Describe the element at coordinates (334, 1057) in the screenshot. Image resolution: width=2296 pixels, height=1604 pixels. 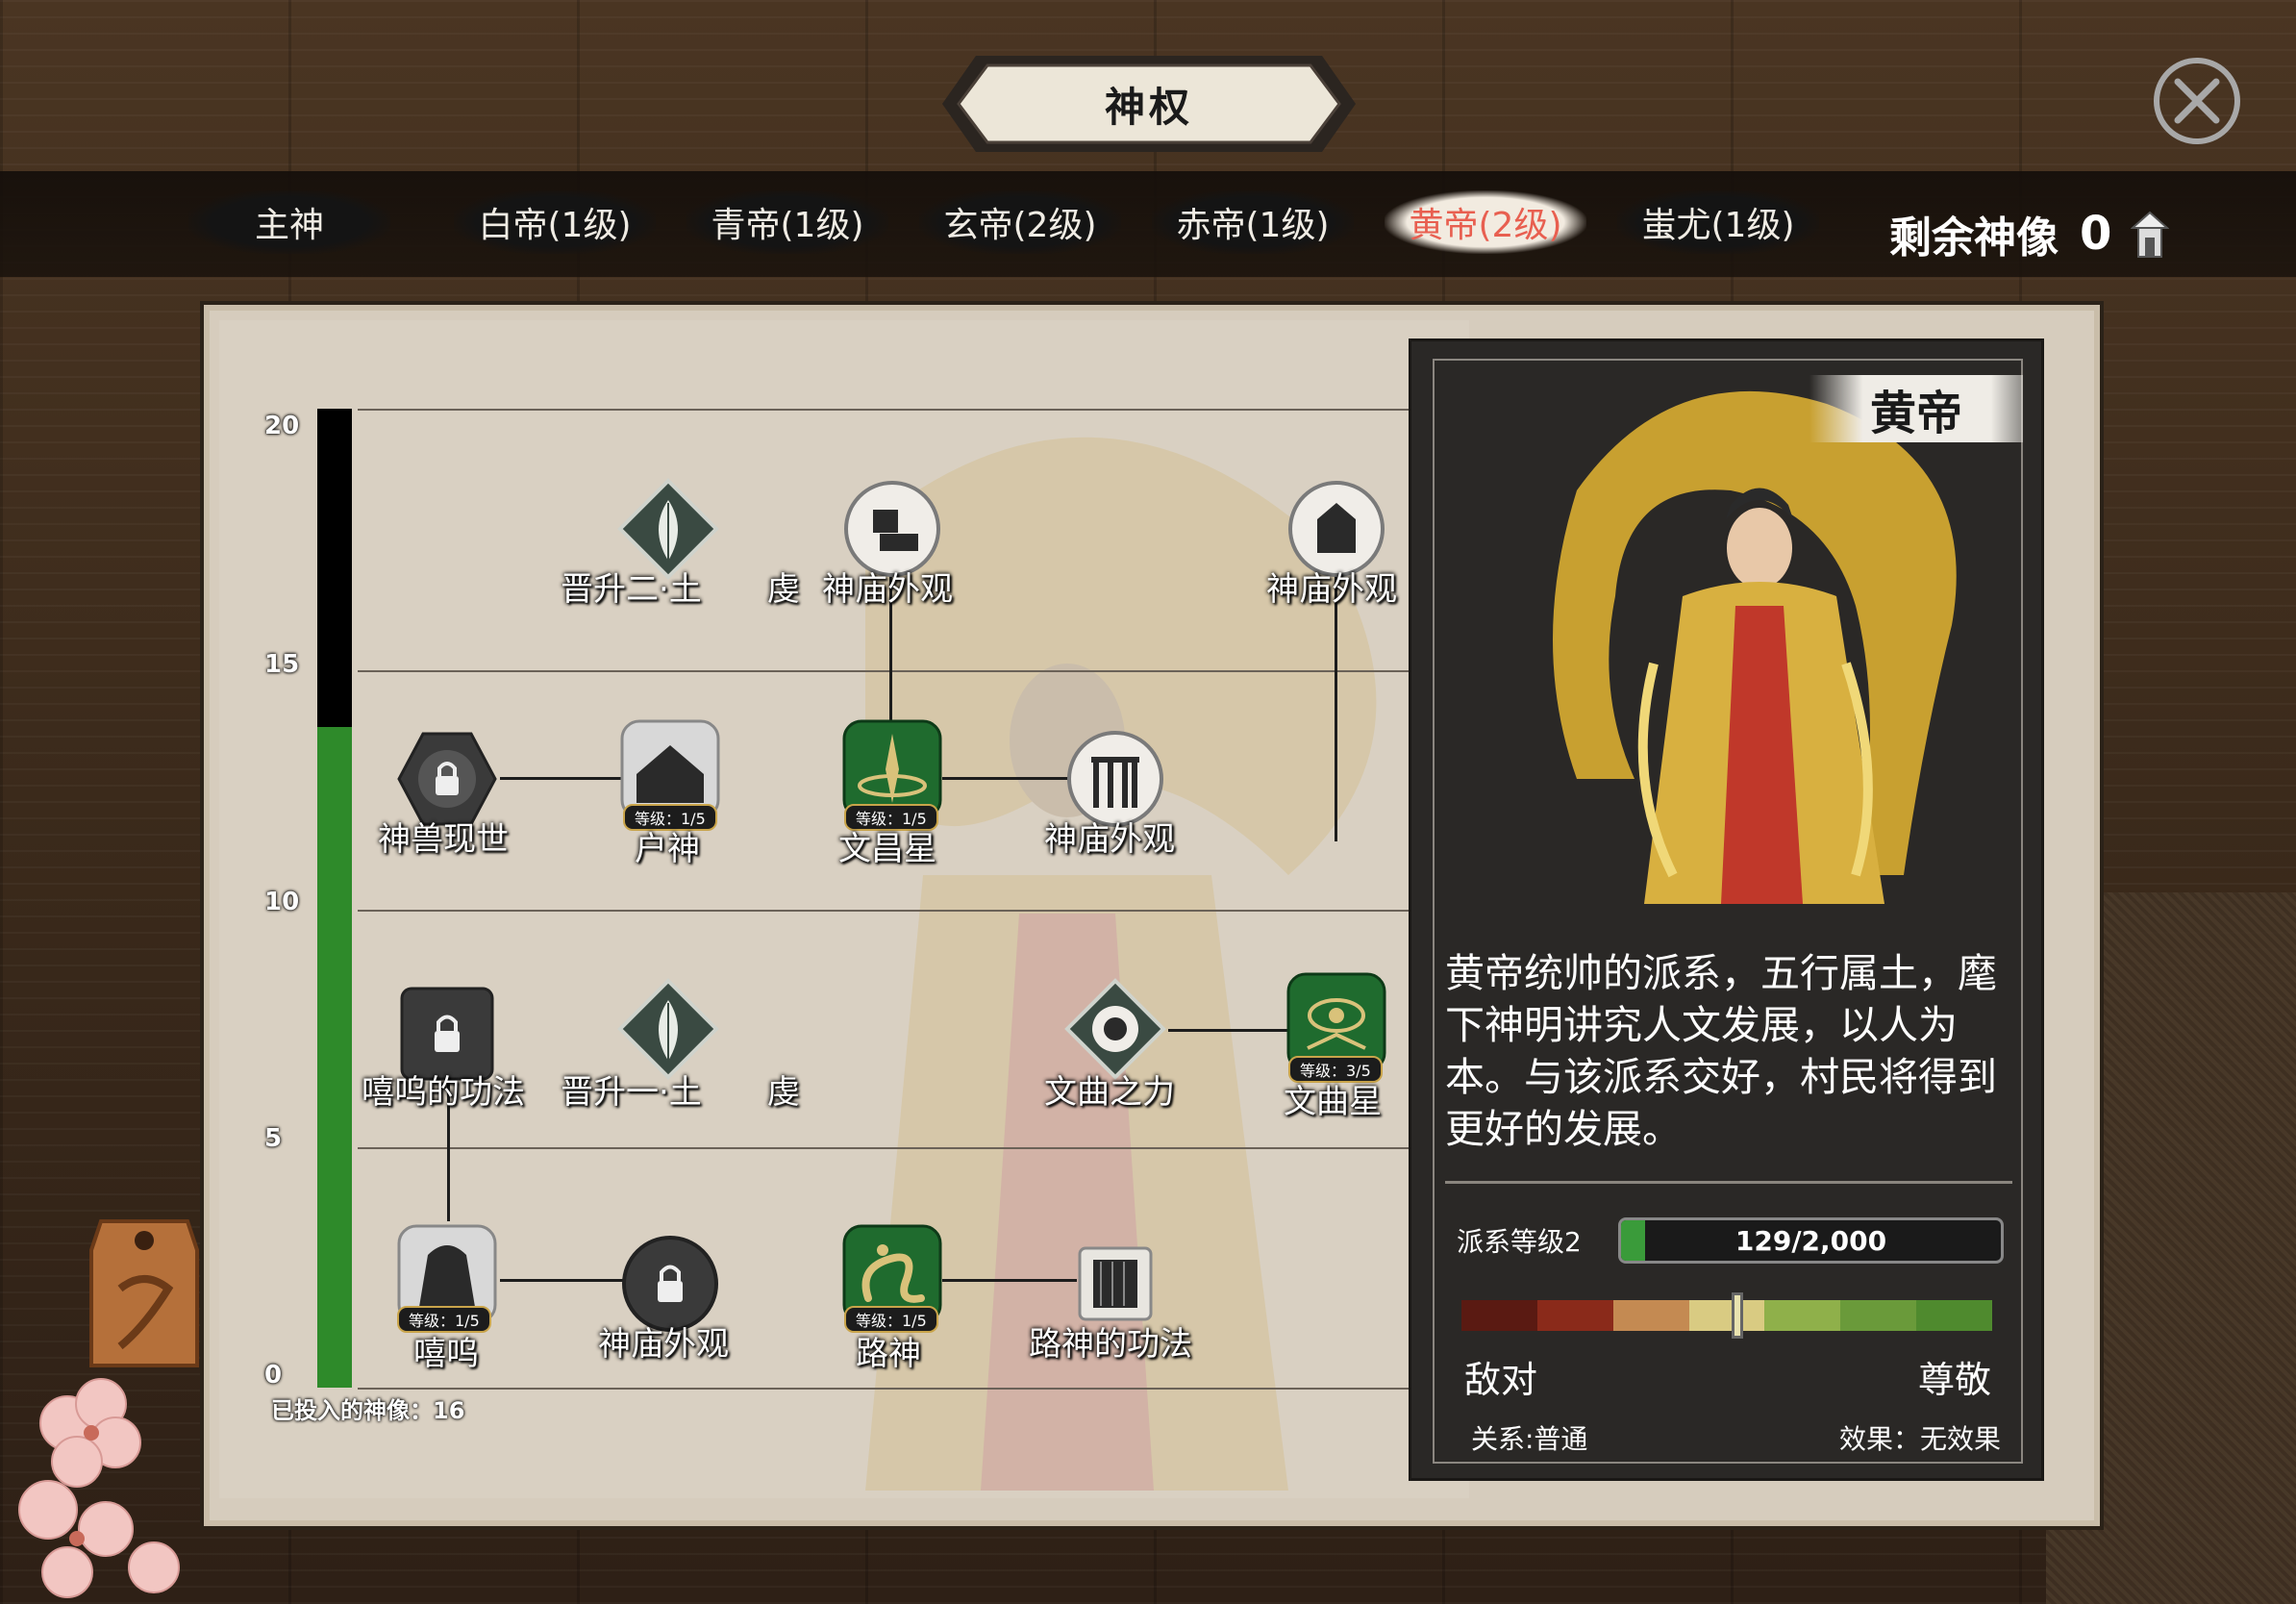
I see `statue-progress-fill` at that location.